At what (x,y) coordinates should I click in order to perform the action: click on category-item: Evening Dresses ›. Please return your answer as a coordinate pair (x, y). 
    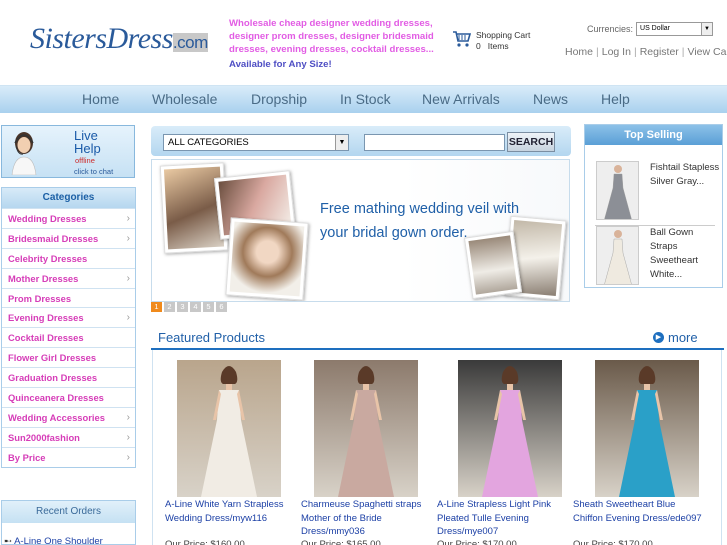
    Looking at the image, I should click on (68, 317).